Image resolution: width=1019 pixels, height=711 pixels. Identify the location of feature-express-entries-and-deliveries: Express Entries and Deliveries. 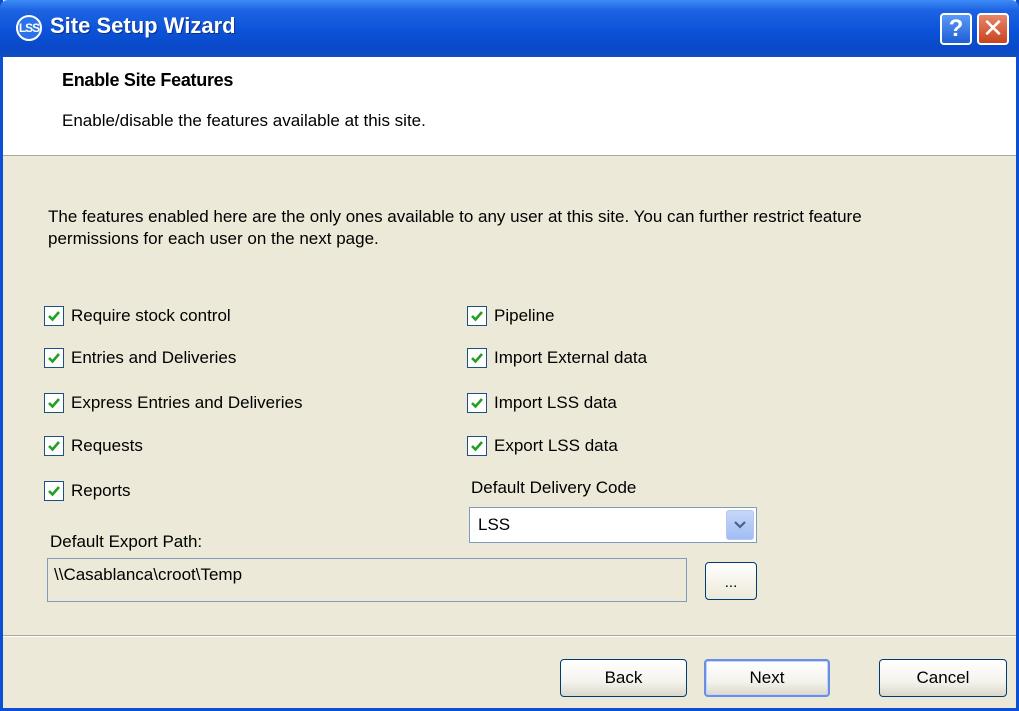
(173, 403).